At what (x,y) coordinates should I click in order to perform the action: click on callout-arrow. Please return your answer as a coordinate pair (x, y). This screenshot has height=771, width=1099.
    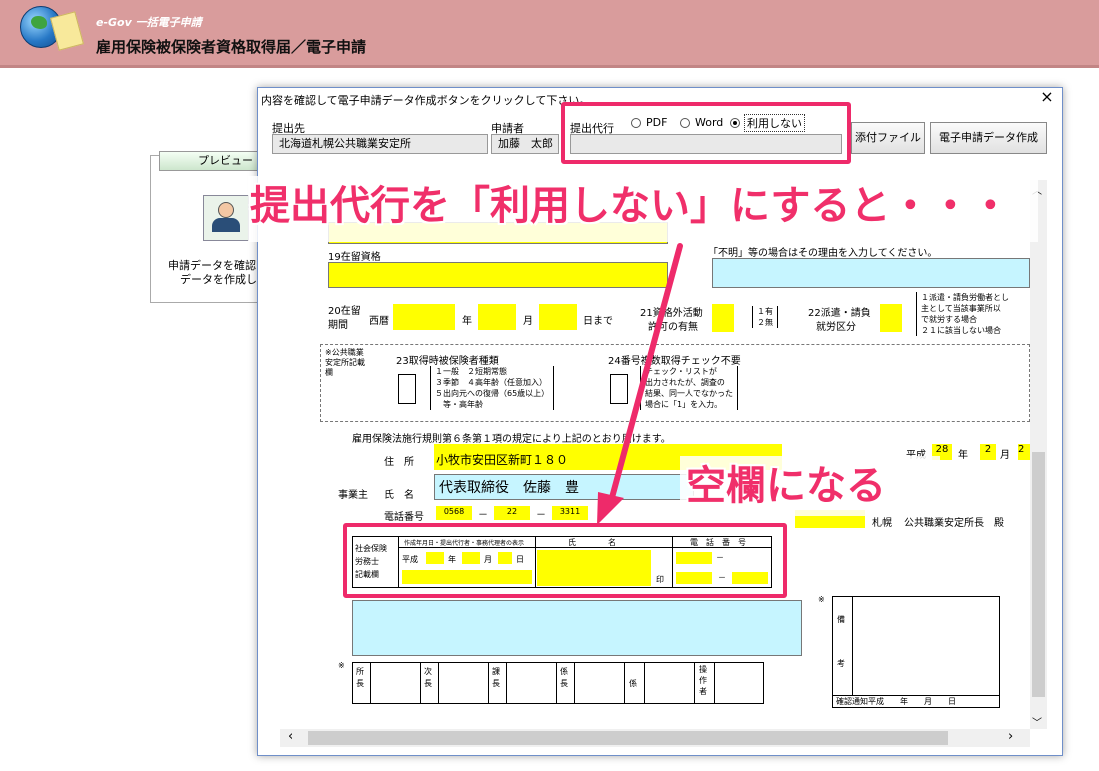
    Looking at the image, I should click on (640, 384).